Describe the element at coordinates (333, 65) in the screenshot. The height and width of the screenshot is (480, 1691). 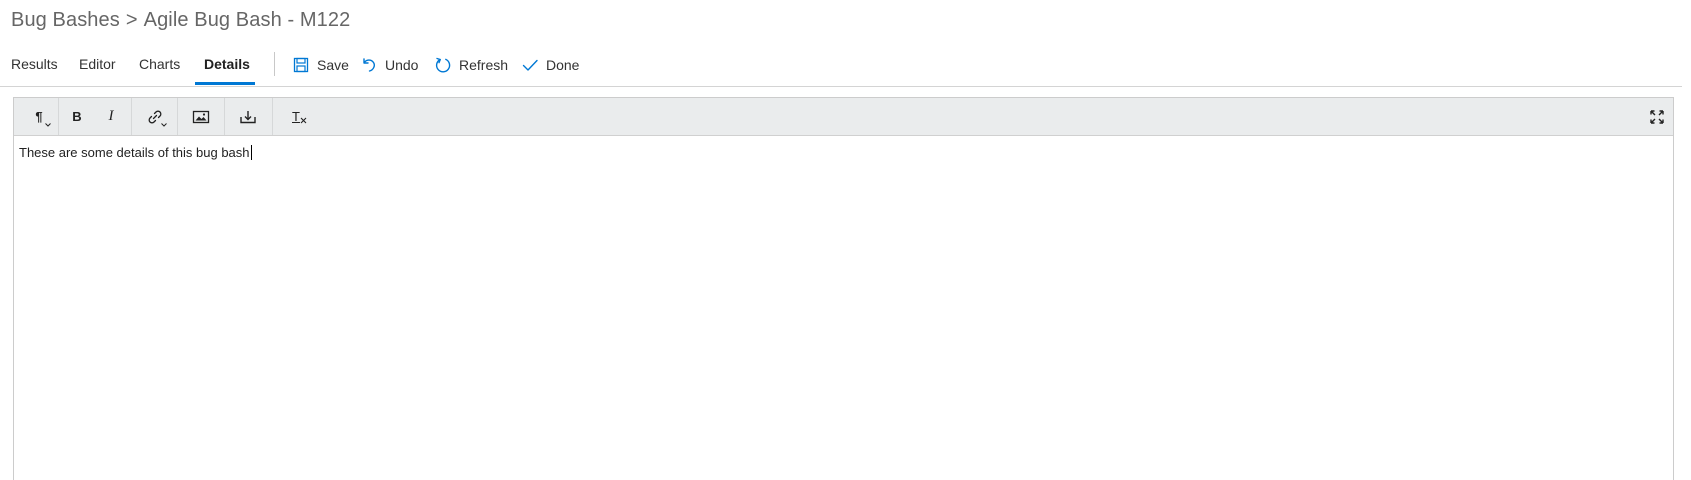
I see `save-label: Save` at that location.